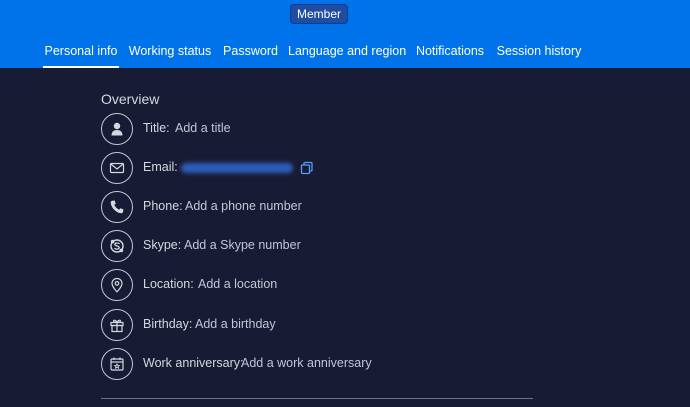 The image size is (690, 407). I want to click on tab-language-and-region: Language and region, so click(347, 53).